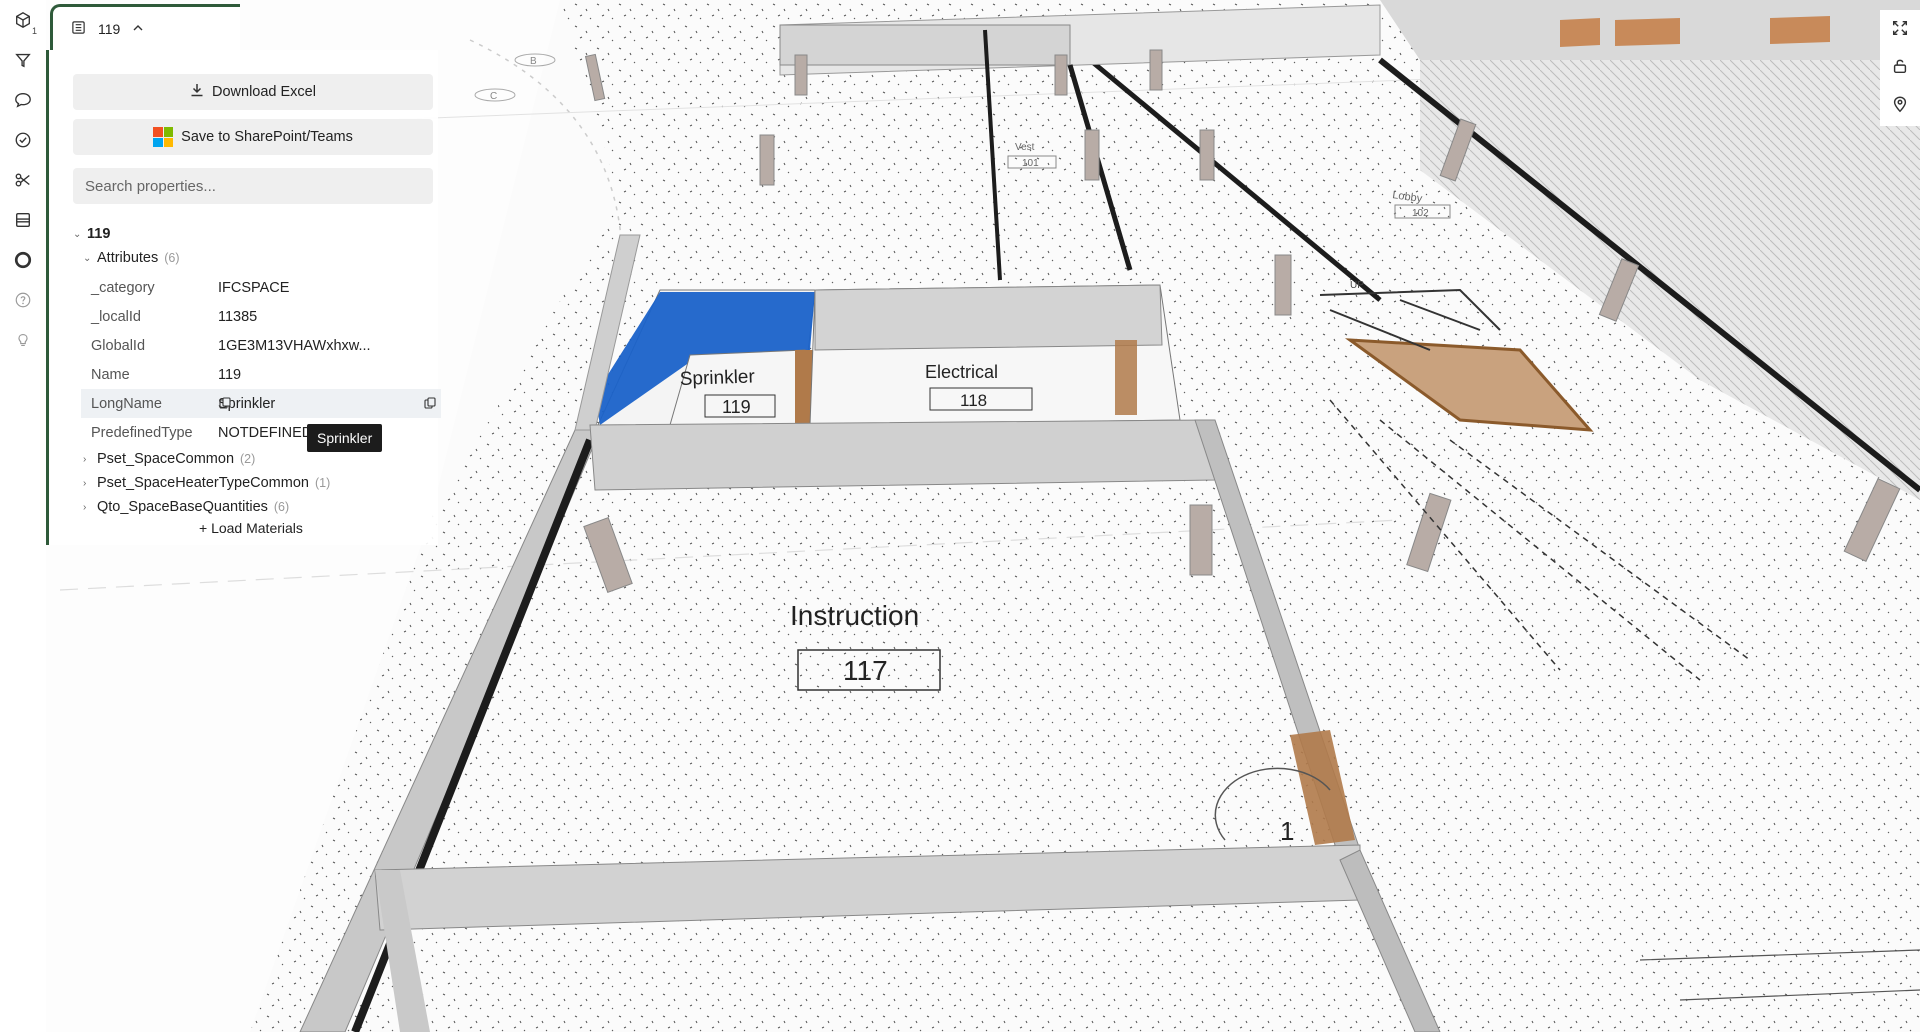 The height and width of the screenshot is (1032, 1920). What do you see at coordinates (264, 92) in the screenshot?
I see `download-excel-label: Download Excel` at bounding box center [264, 92].